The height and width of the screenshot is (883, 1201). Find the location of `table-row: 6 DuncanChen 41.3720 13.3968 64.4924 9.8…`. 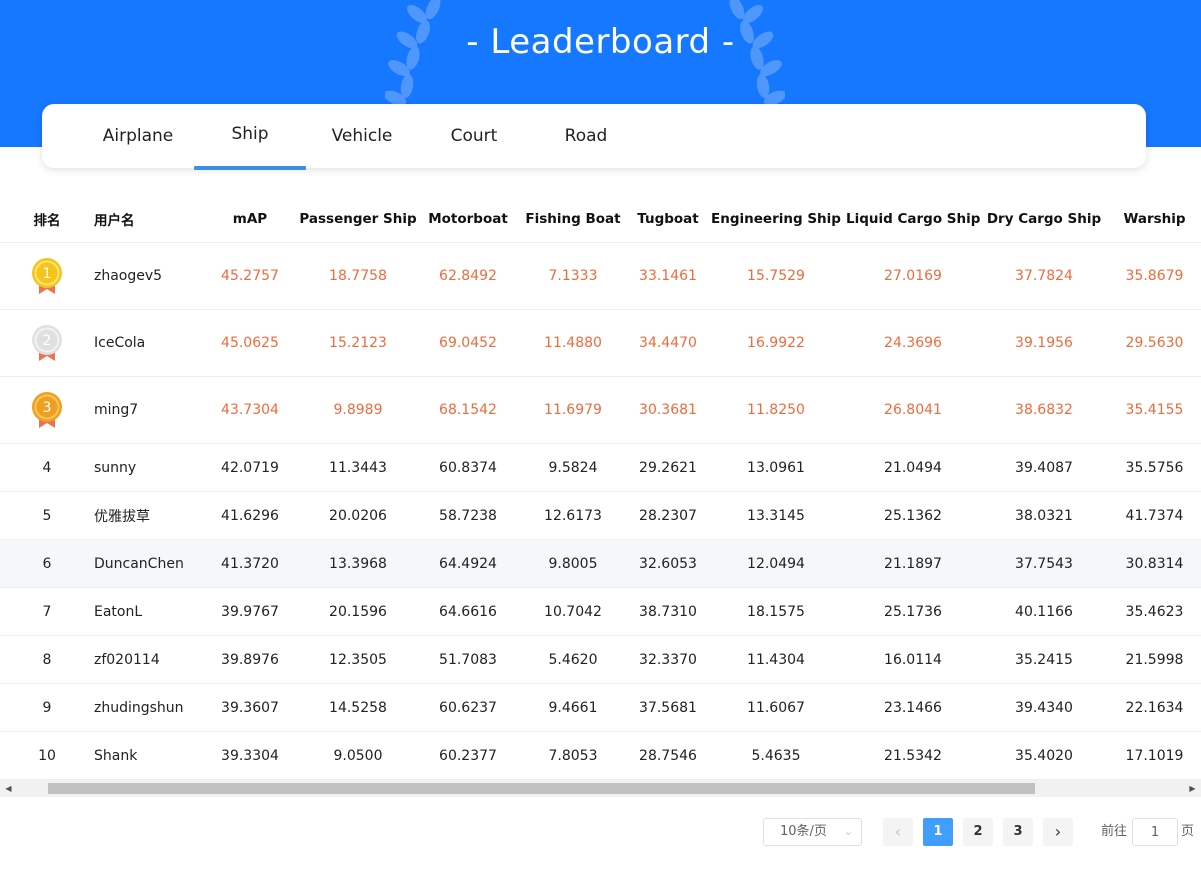

table-row: 6 DuncanChen 41.3720 13.3968 64.4924 9.8… is located at coordinates (600, 563).